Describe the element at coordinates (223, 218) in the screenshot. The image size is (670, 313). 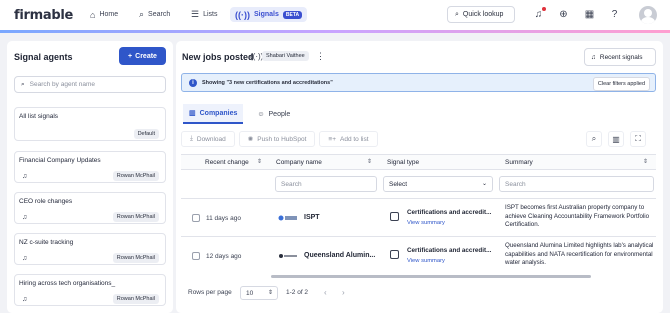
I see `recent-change-cell: 11 days ago` at that location.